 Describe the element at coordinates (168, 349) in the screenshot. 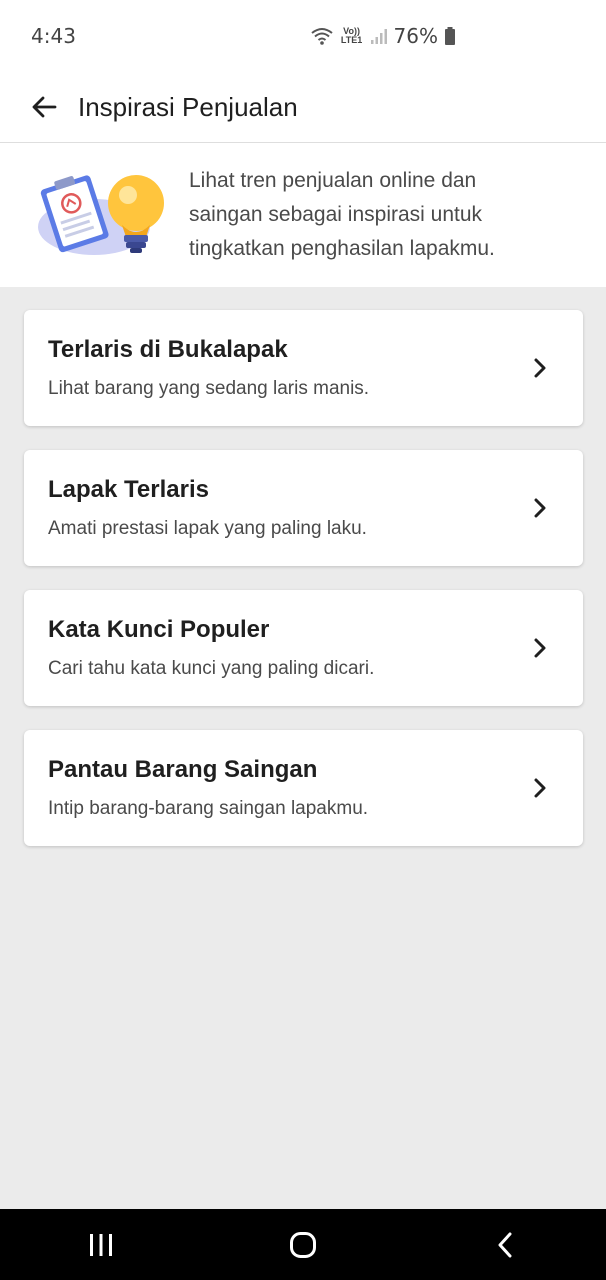

I see `card-title: Terlaris di Bukalapak` at that location.